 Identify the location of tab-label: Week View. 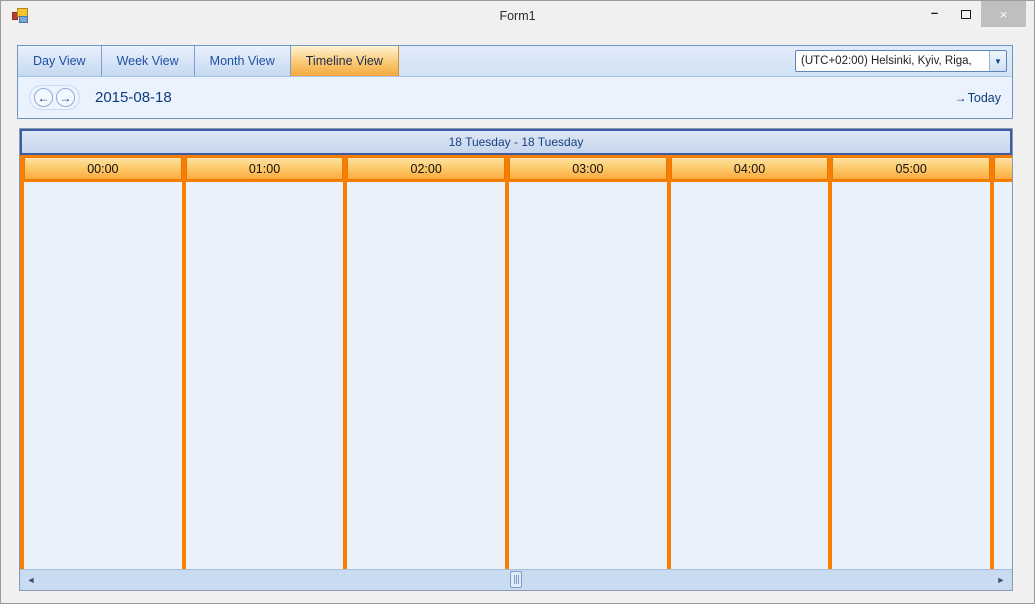
(147, 61).